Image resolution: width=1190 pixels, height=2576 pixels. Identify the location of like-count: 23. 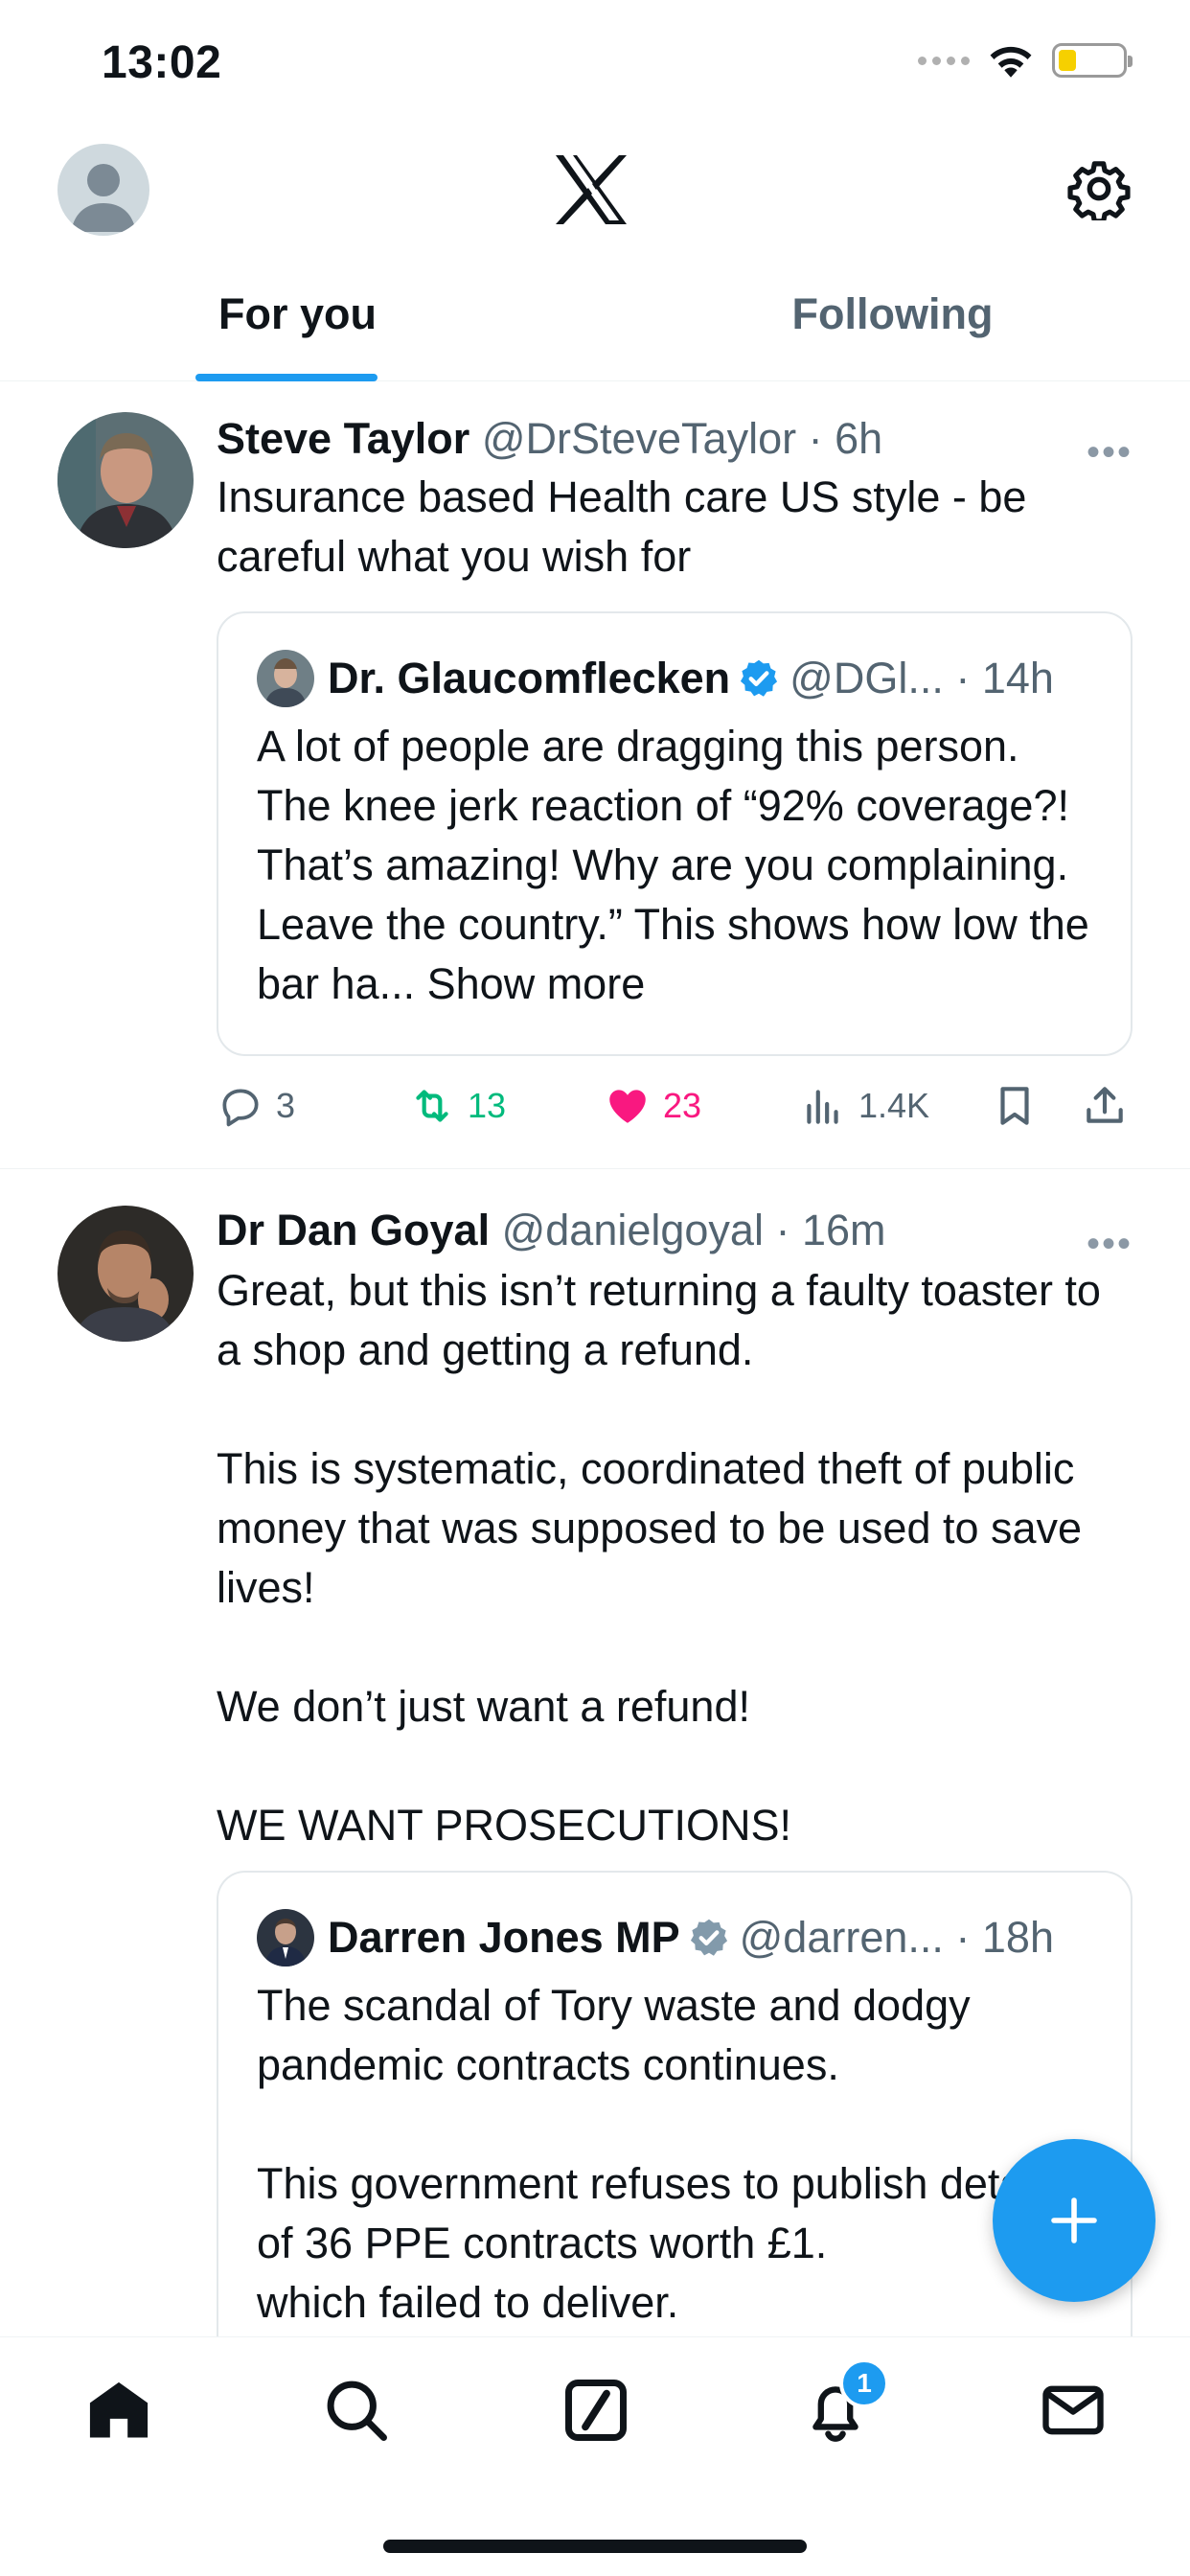
(683, 1105).